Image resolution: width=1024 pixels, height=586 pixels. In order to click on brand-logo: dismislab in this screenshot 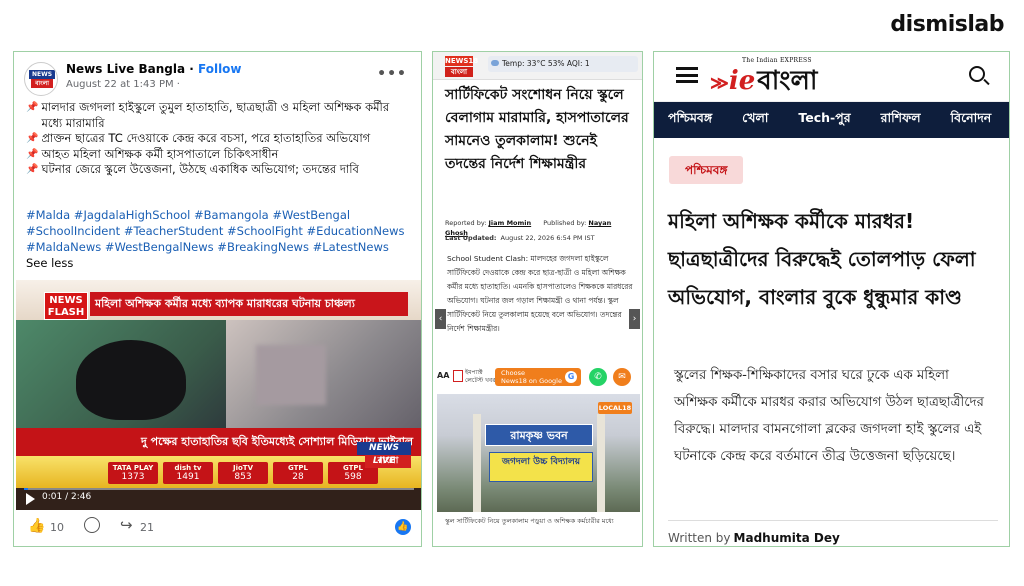, I will do `click(947, 24)`.